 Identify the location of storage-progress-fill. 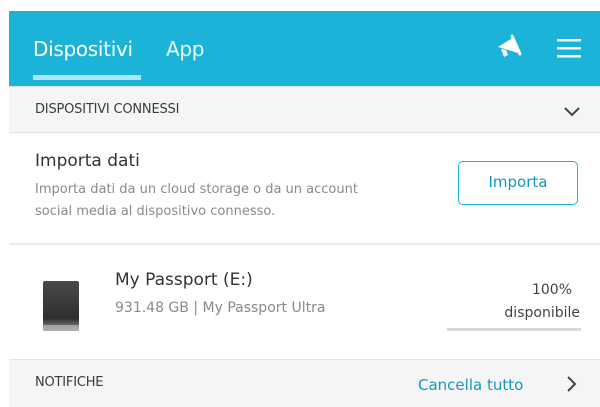
(514, 329).